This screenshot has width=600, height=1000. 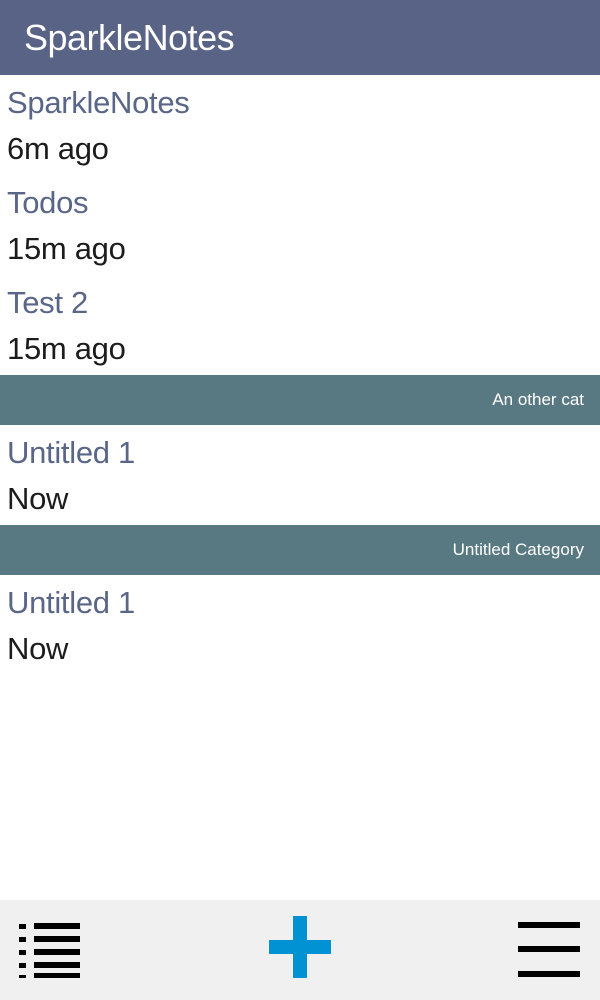 What do you see at coordinates (47, 302) in the screenshot?
I see `note-title: Test 2` at bounding box center [47, 302].